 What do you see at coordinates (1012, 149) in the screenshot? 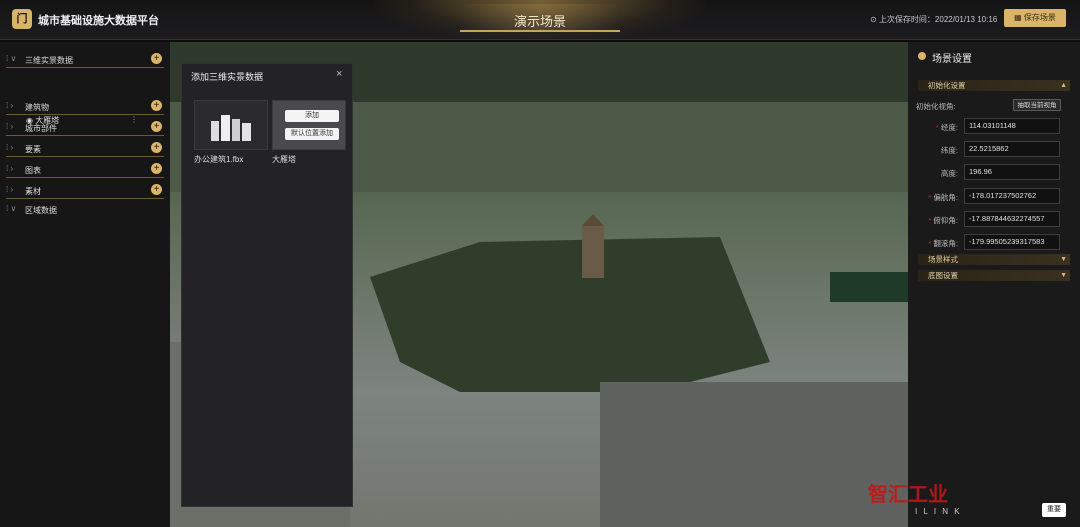
I see `latitude-input: 22.5215862` at bounding box center [1012, 149].